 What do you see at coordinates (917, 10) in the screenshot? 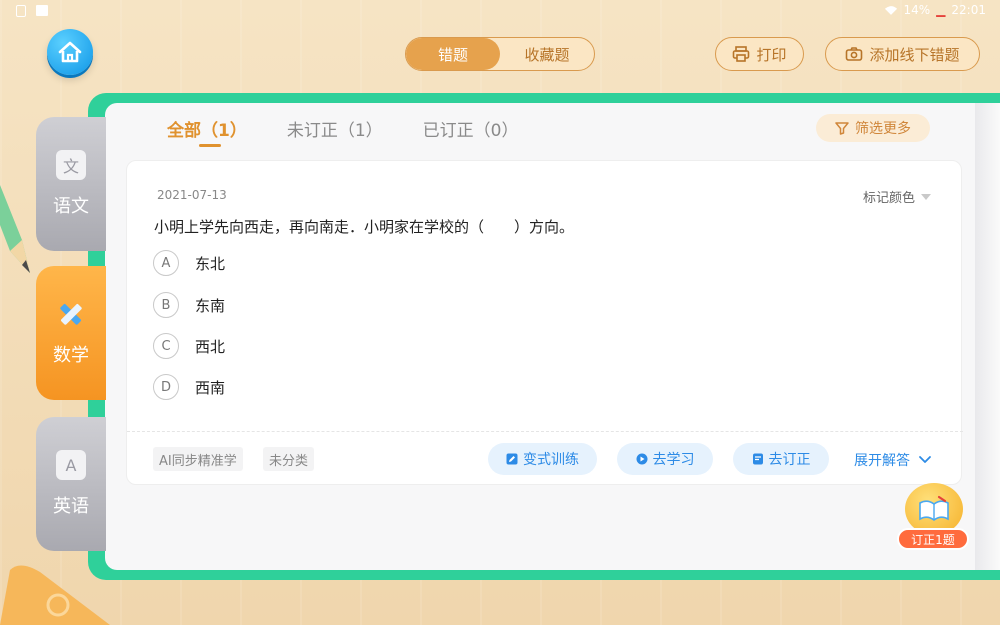
I see `battery-percent: 14%` at bounding box center [917, 10].